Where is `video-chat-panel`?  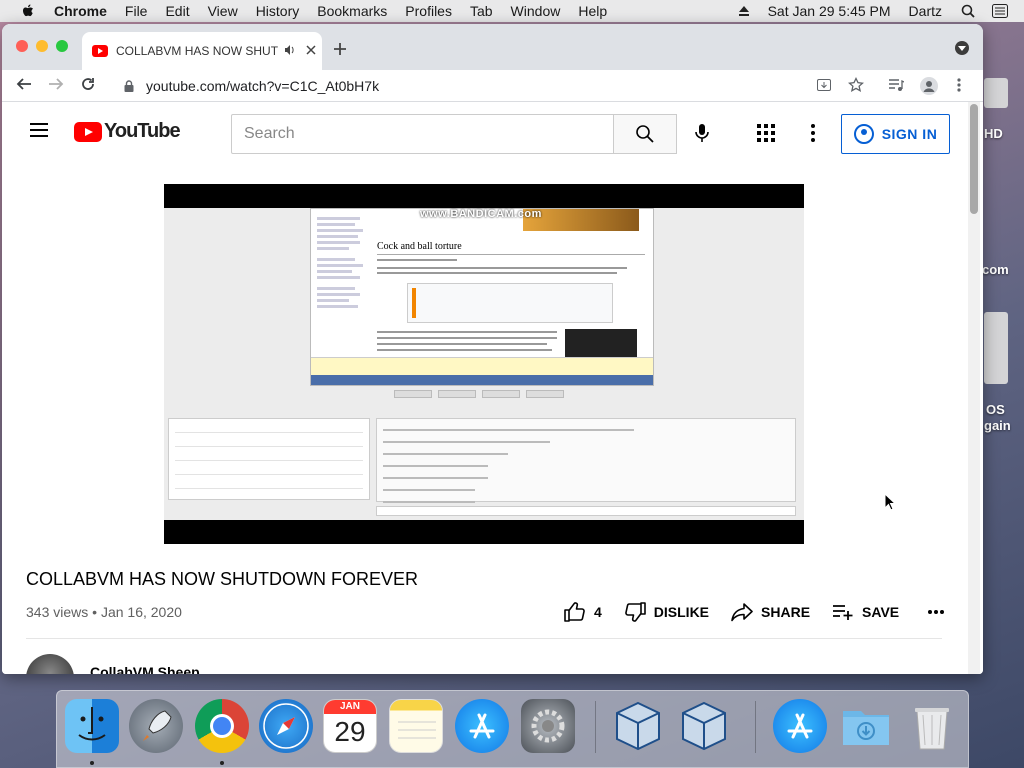 video-chat-panel is located at coordinates (586, 460).